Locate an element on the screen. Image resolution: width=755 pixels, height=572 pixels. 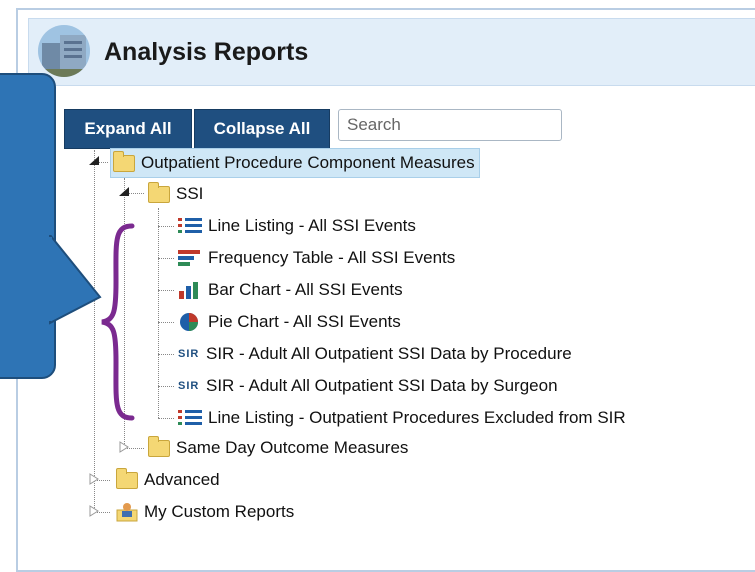
expand-all-button: Expand All is located at coordinates (128, 129).